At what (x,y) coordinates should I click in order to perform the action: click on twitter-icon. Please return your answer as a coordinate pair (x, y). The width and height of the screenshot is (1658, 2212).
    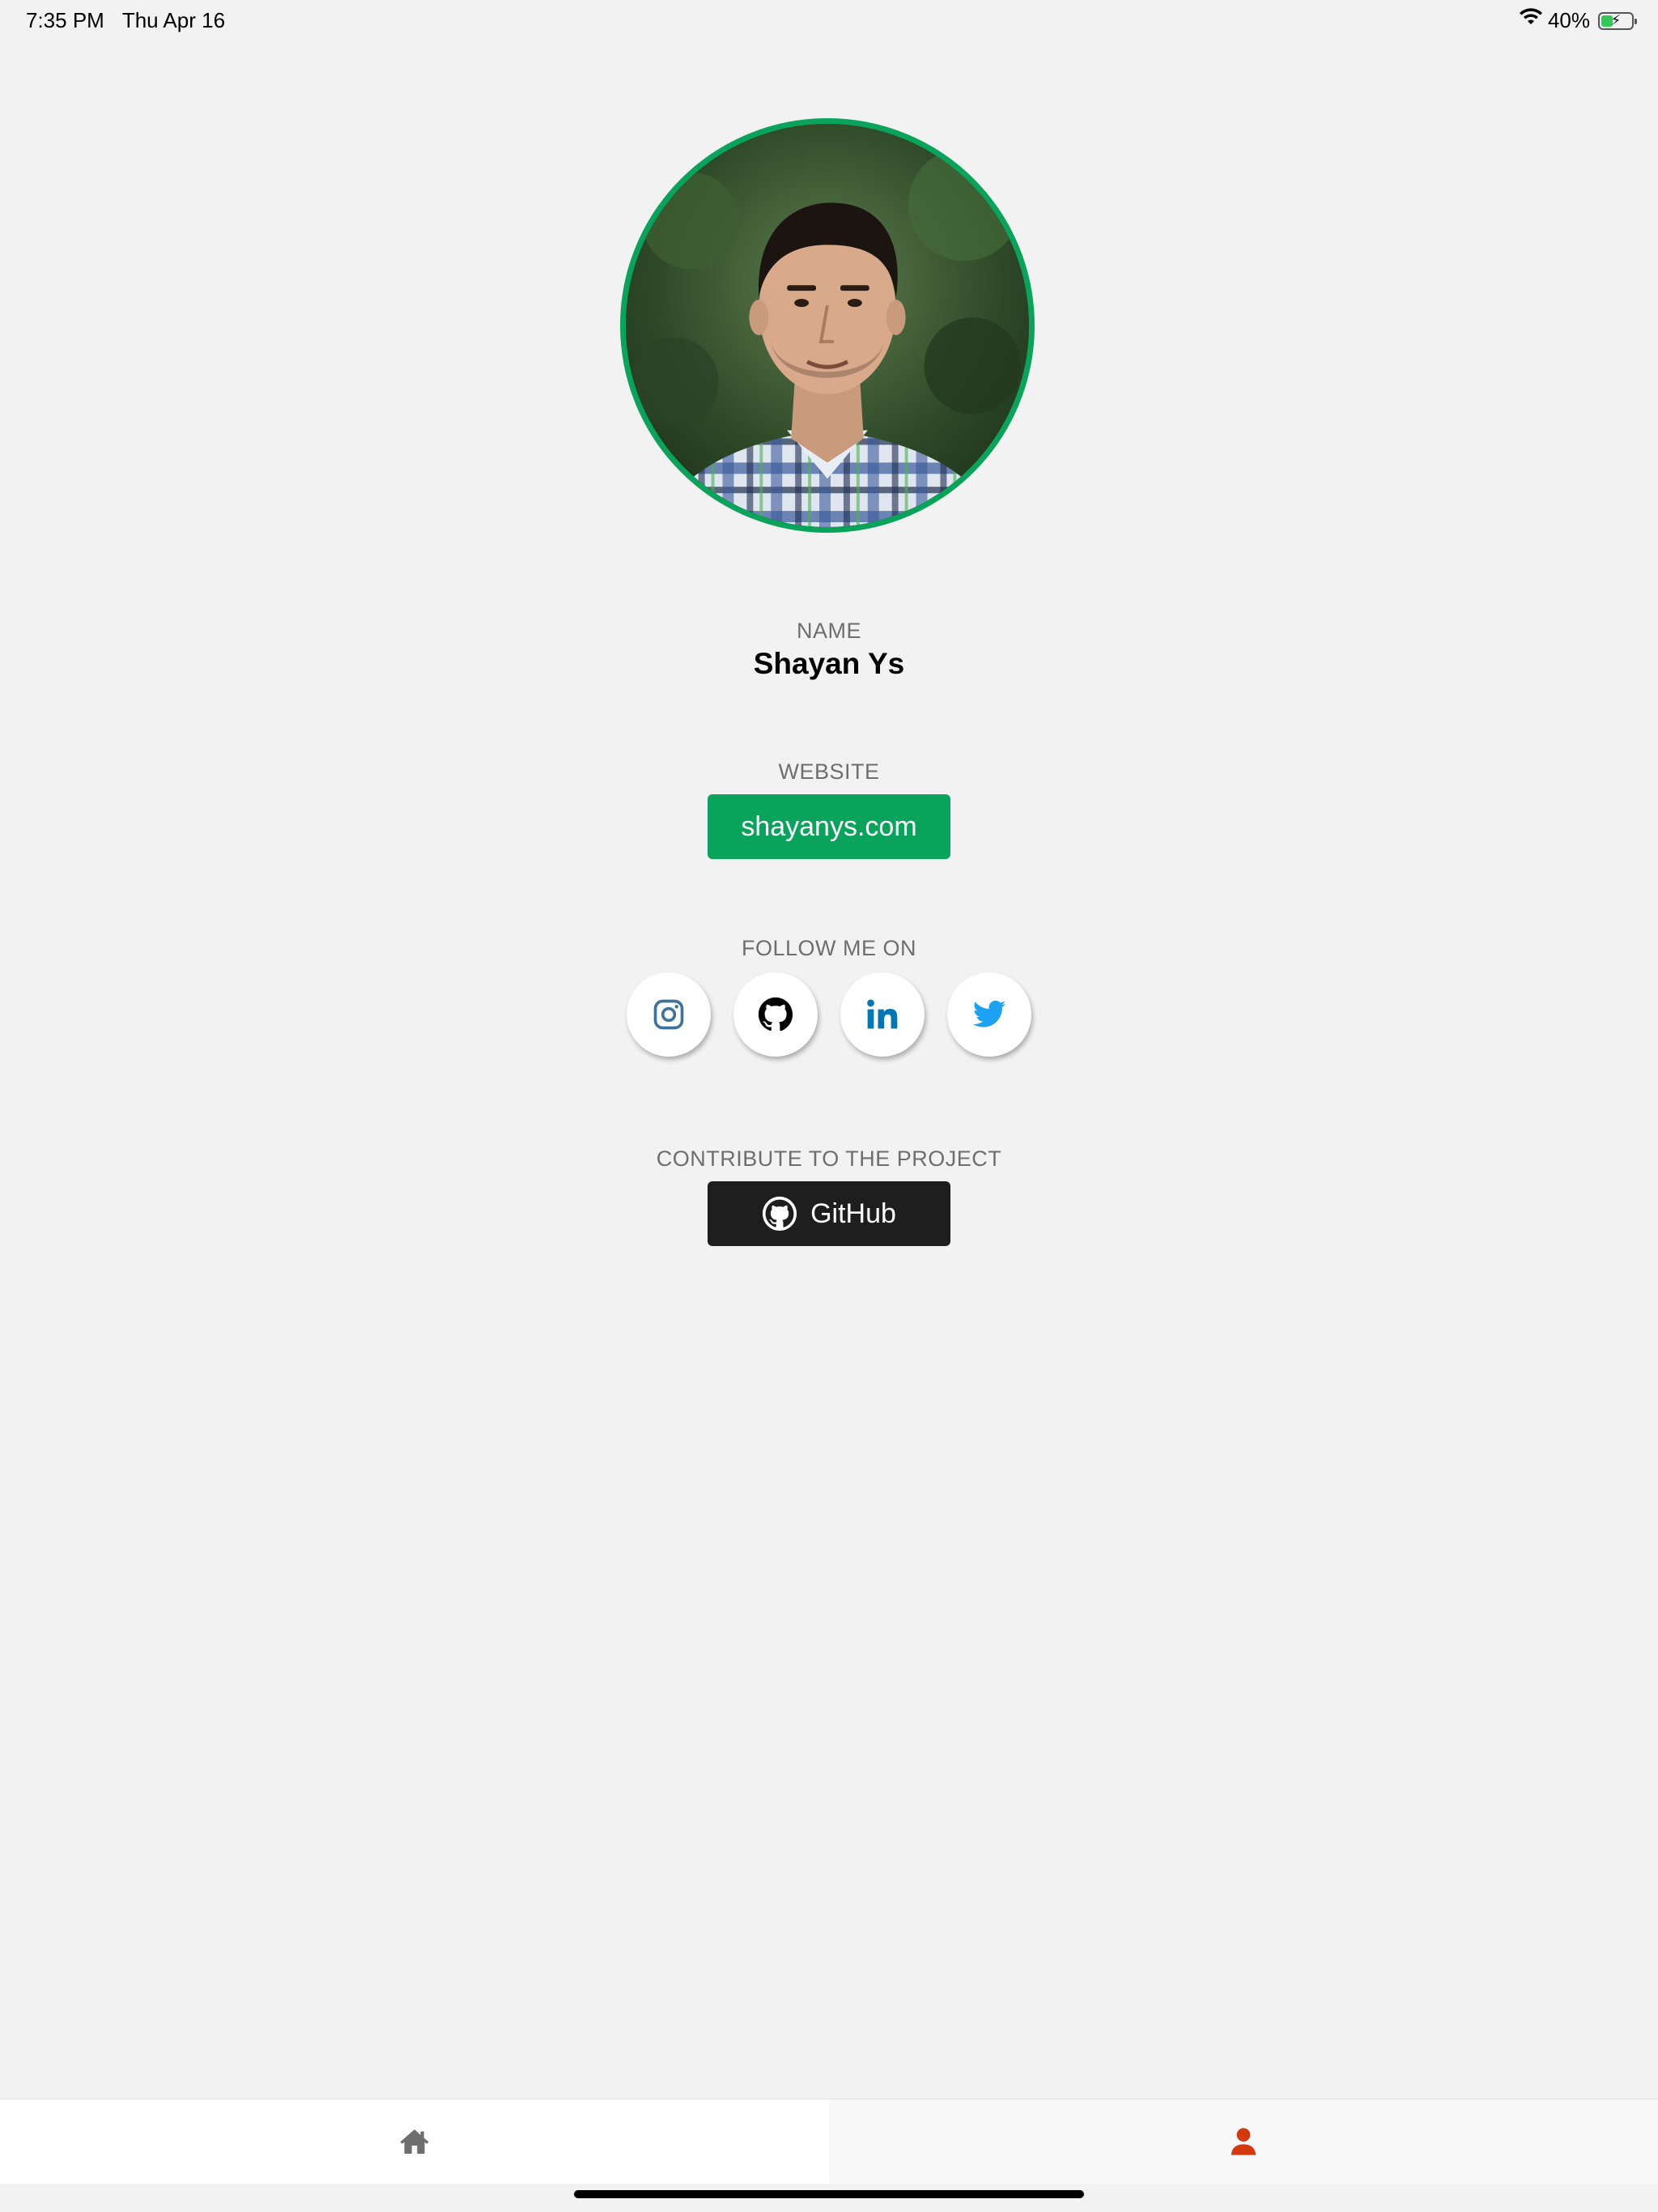
    Looking at the image, I should click on (989, 1013).